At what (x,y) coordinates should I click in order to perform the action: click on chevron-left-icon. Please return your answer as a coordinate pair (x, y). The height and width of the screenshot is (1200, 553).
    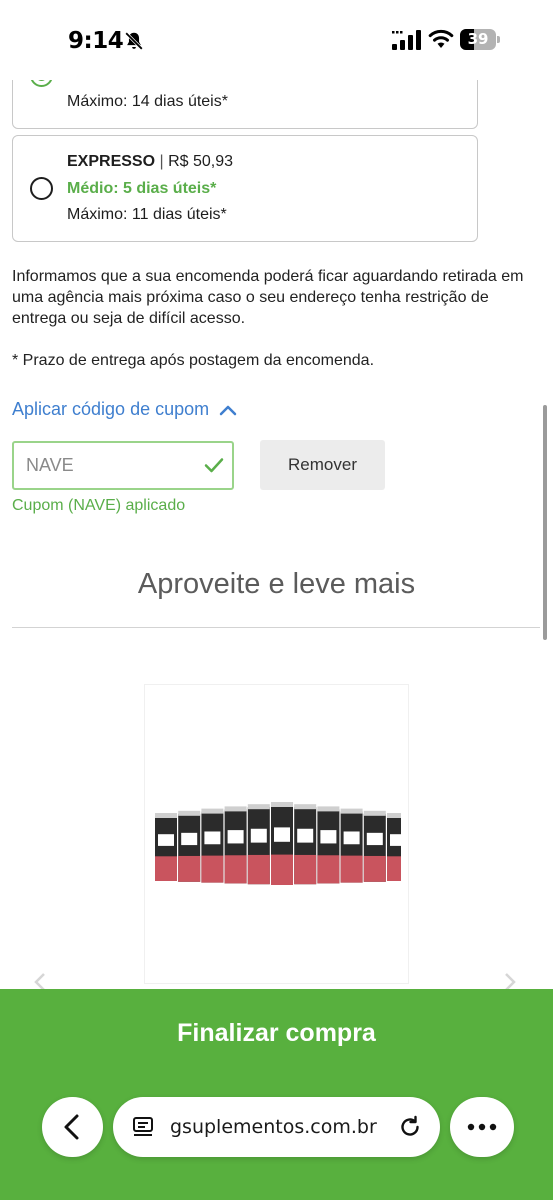
    Looking at the image, I should click on (71, 1127).